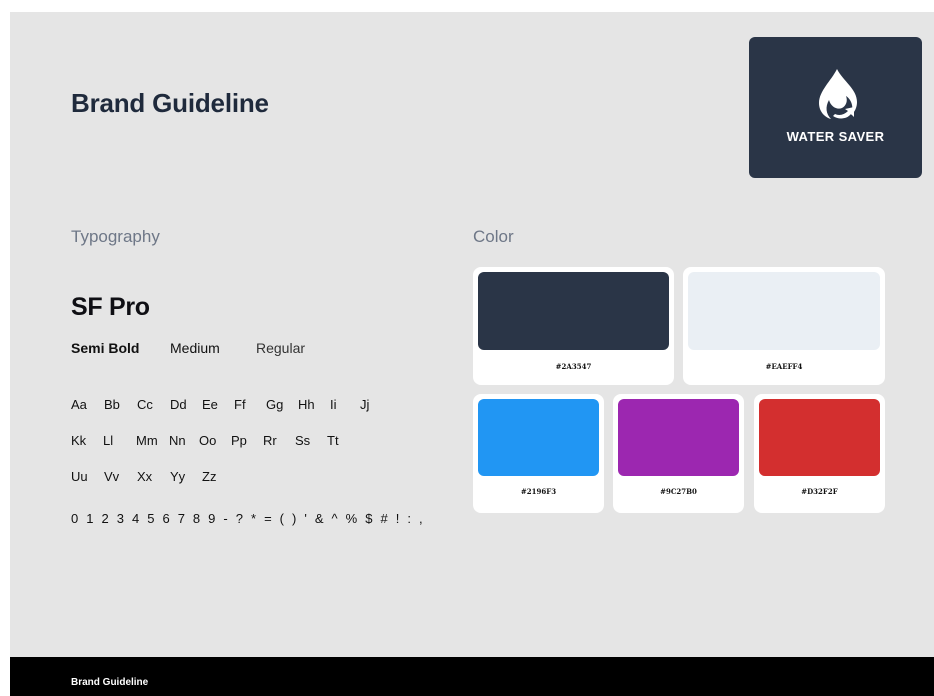 The image size is (934, 696). Describe the element at coordinates (145, 404) in the screenshot. I see `glyph-pair: Cc` at that location.